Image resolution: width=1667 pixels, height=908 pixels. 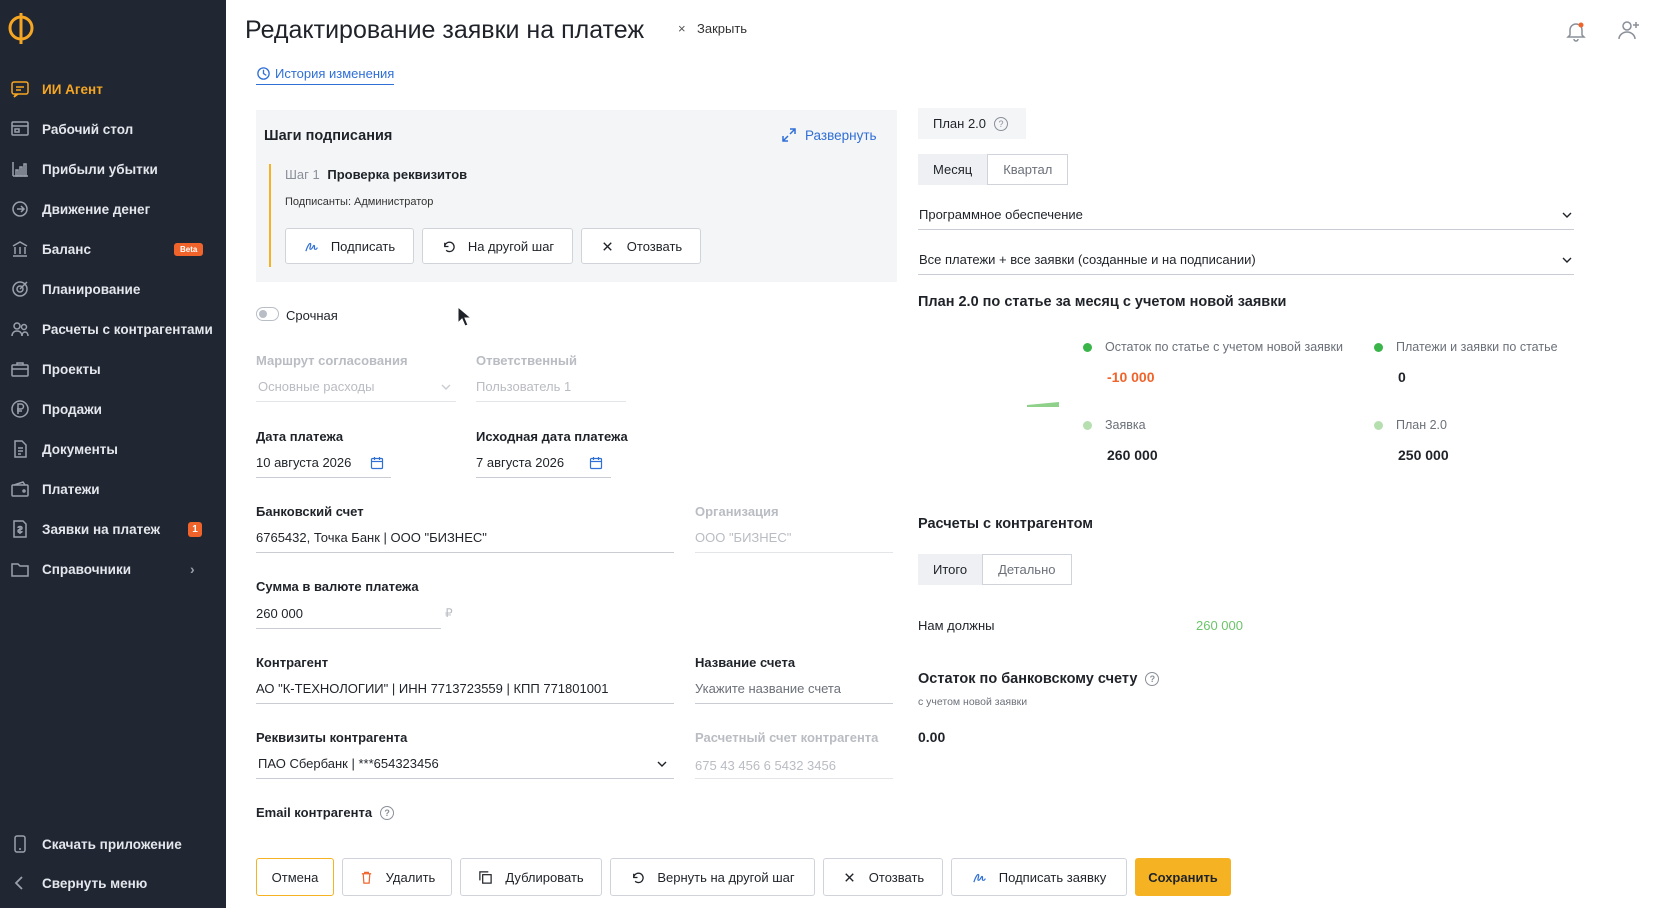 What do you see at coordinates (953, 169) in the screenshot?
I see `tab-month: Месяц` at bounding box center [953, 169].